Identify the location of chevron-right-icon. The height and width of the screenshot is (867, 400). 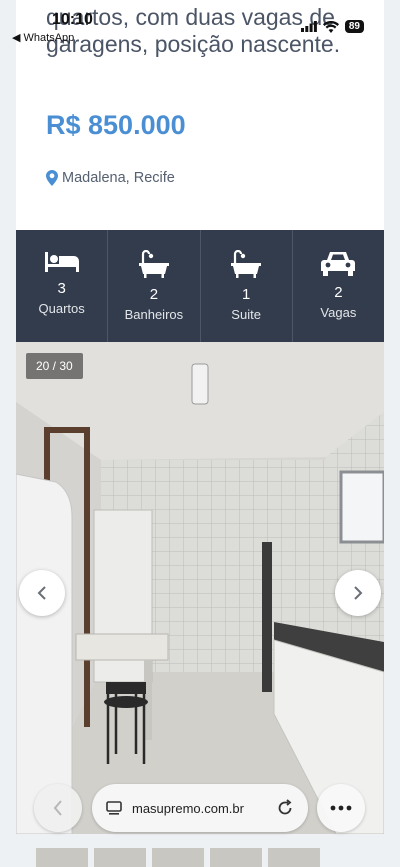
(358, 593).